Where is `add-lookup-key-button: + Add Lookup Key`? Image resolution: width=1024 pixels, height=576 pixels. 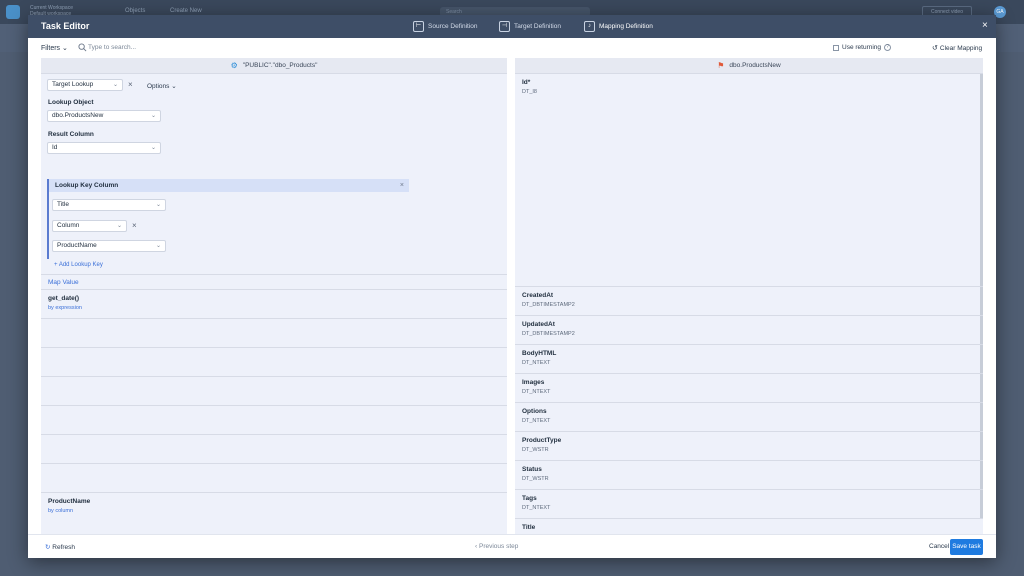
add-lookup-key-button: + Add Lookup Key is located at coordinates (78, 265).